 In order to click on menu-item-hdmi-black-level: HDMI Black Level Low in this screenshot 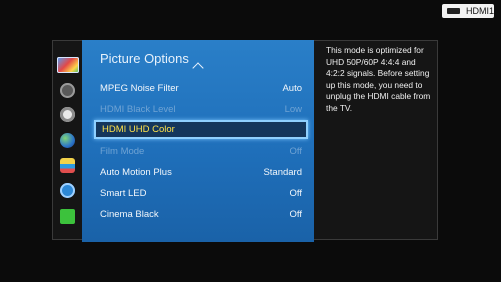, I will do `click(201, 109)`.